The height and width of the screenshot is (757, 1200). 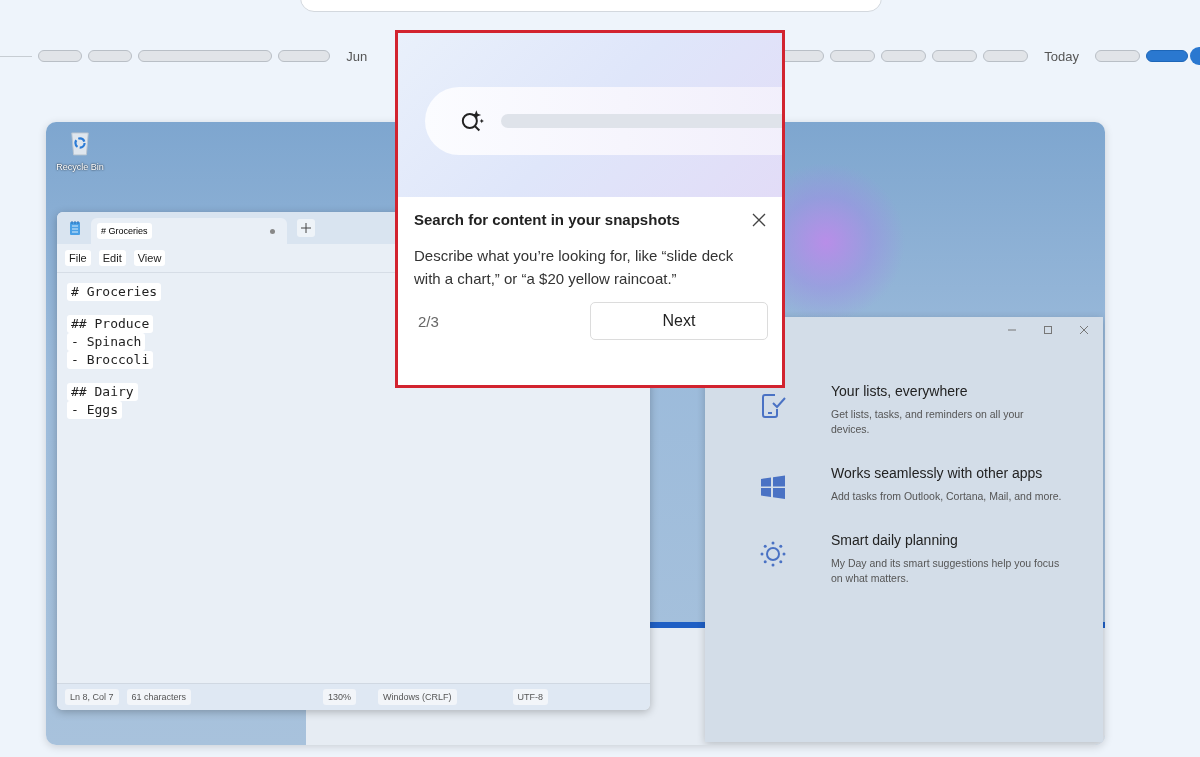 What do you see at coordinates (189, 231) in the screenshot?
I see `document-tab: # Groceries` at bounding box center [189, 231].